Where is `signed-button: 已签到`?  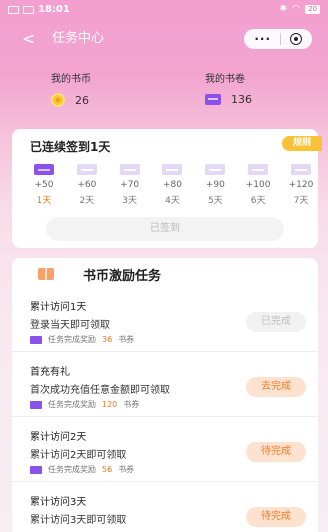
signed-button: 已签到 is located at coordinates (165, 229).